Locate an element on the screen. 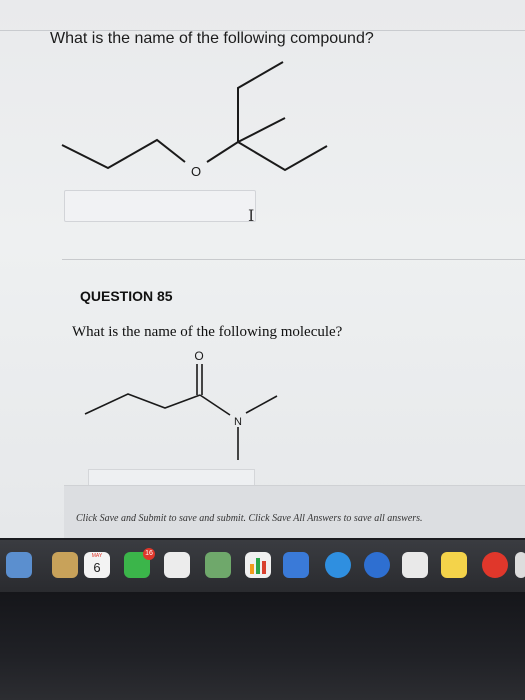 The width and height of the screenshot is (525, 700). calendar-month: MAY is located at coordinates (97, 556).